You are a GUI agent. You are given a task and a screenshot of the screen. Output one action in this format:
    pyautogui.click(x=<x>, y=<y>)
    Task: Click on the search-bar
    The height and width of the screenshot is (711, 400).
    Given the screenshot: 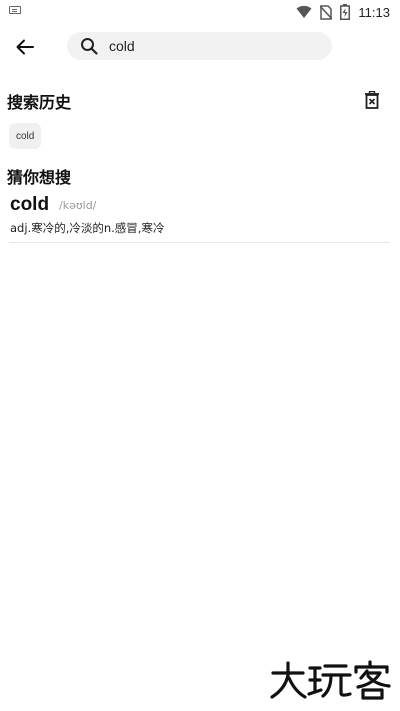 What is the action you would take?
    pyautogui.click(x=200, y=46)
    